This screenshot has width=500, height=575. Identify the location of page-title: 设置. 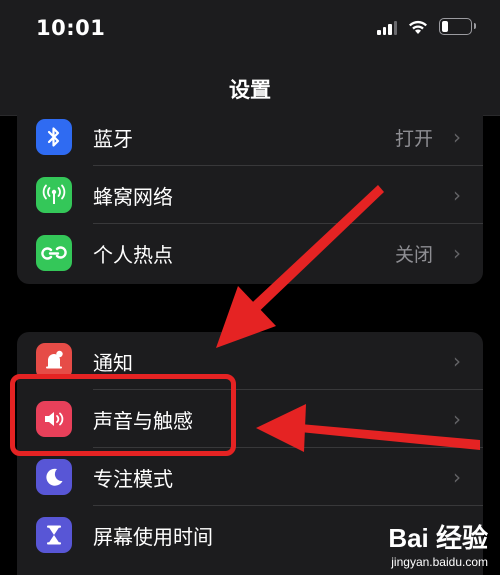
(250, 90).